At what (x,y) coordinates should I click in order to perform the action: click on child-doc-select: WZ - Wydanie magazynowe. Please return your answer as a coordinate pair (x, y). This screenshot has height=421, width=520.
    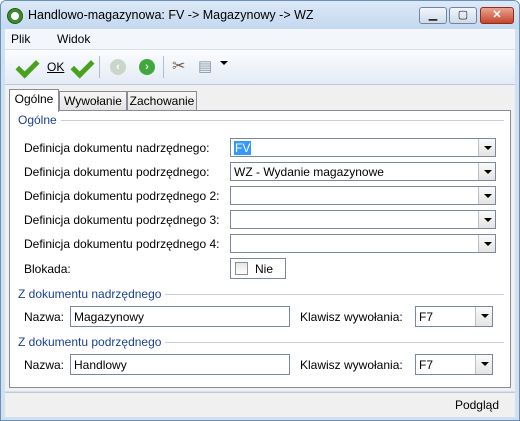
    Looking at the image, I should click on (363, 171).